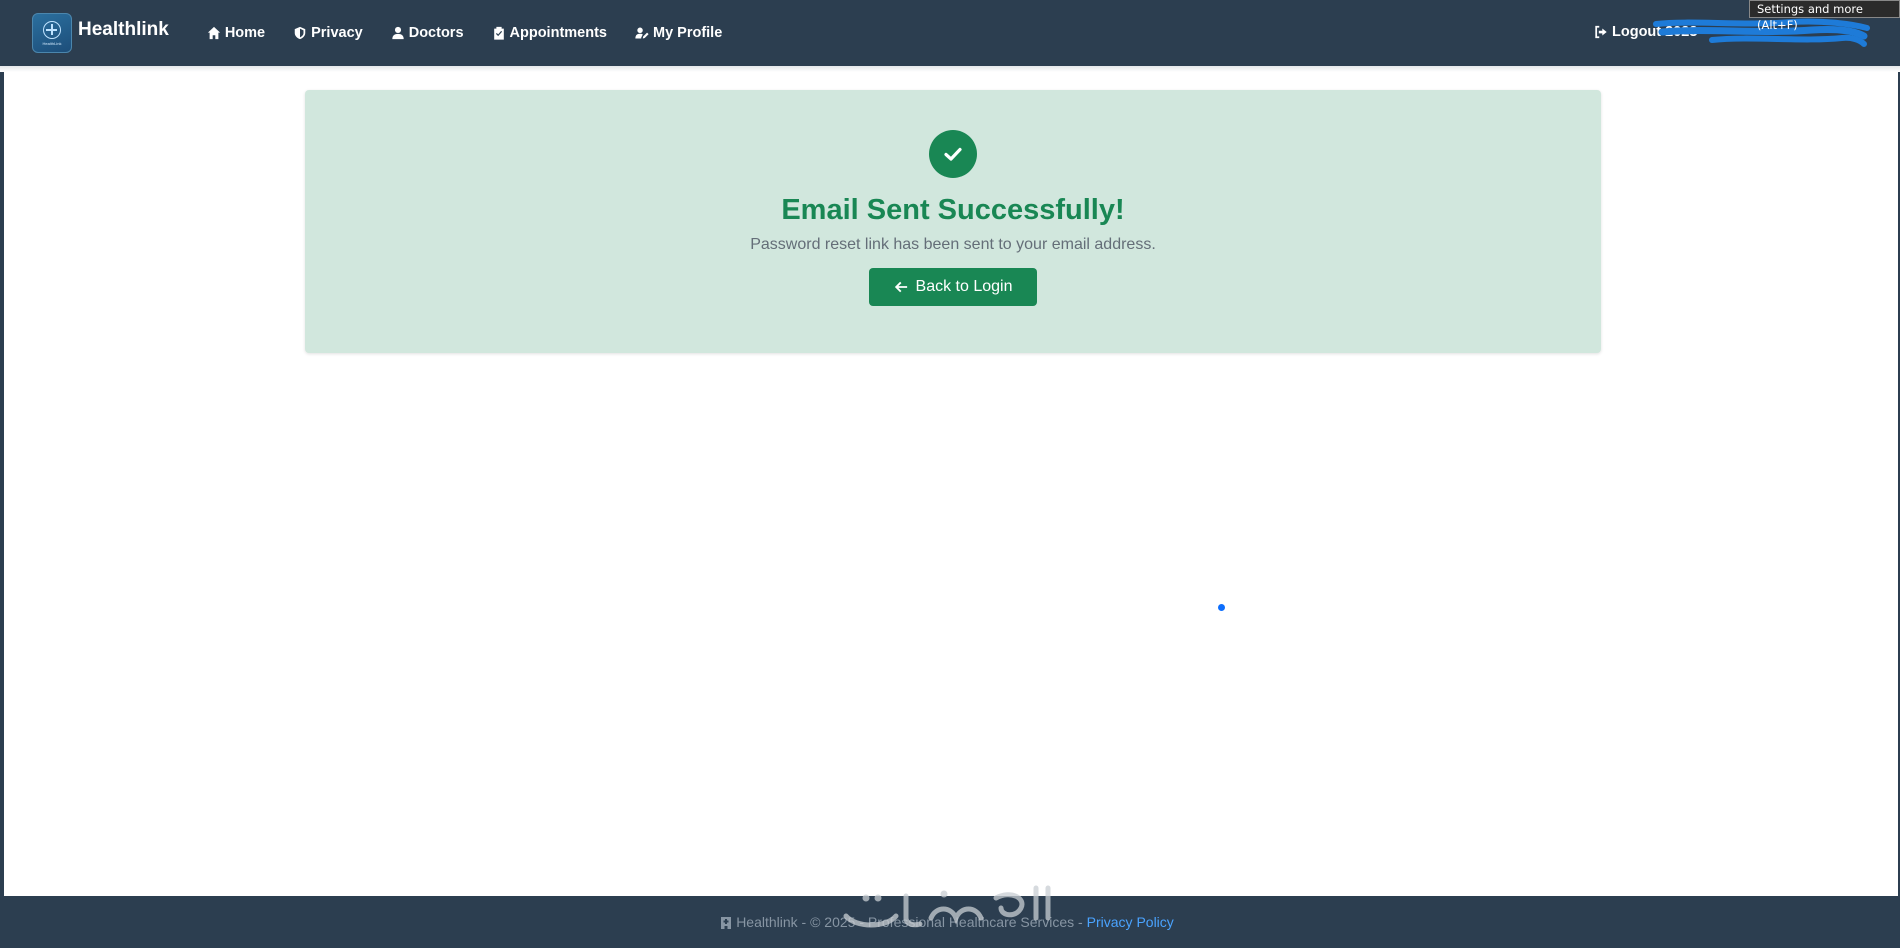 This screenshot has width=1900, height=948. I want to click on nav-link-privacy: Privacy, so click(328, 33).